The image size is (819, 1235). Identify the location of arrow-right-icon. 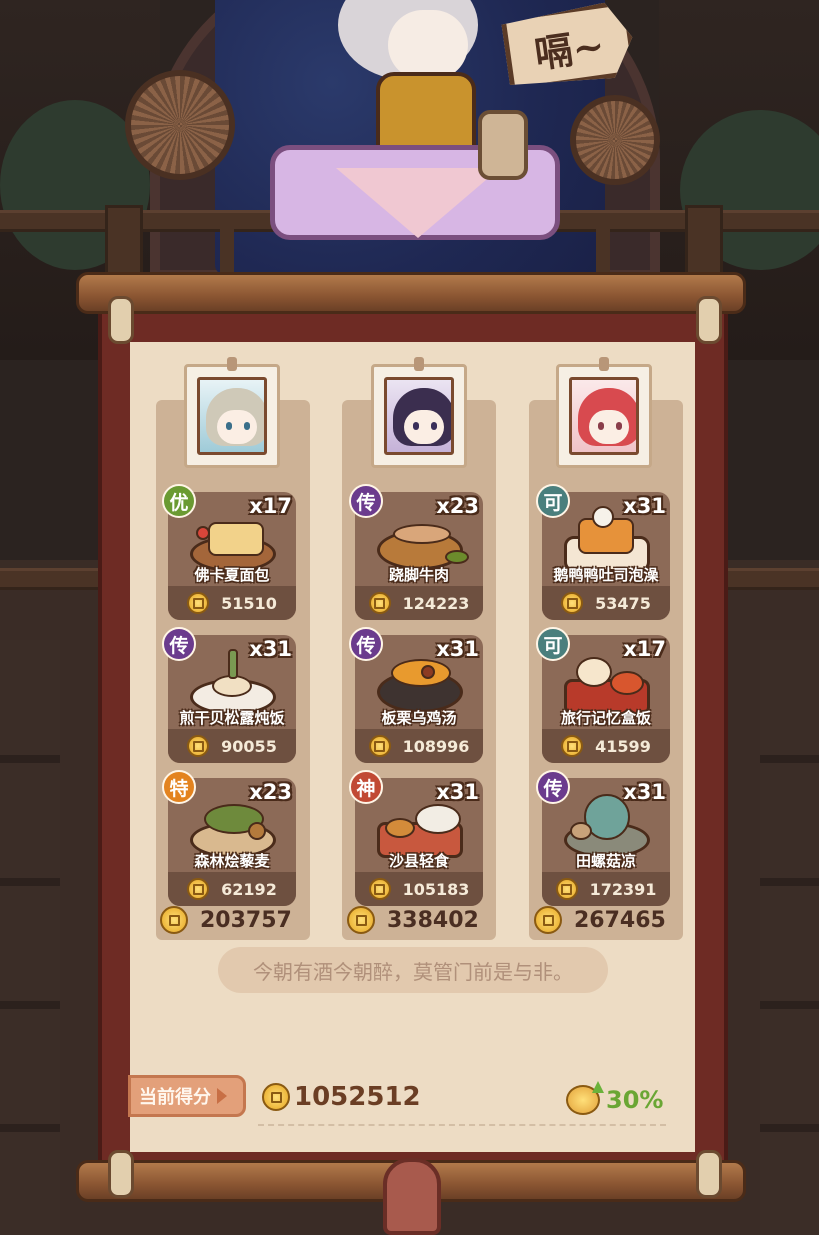
(222, 1096).